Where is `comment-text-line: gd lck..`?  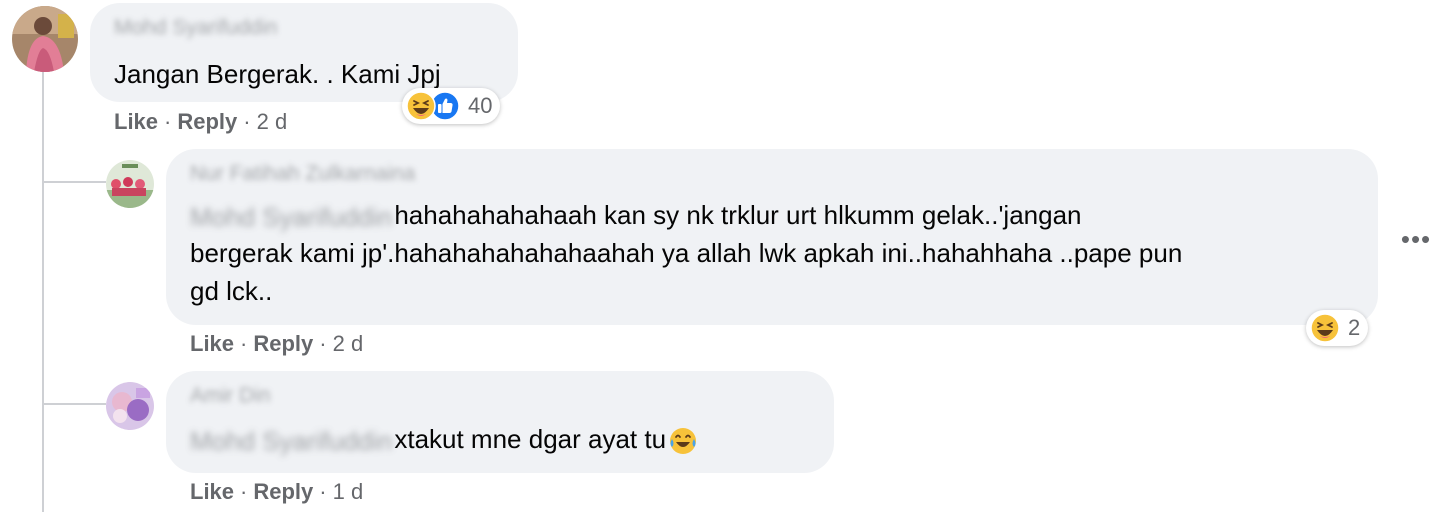 comment-text-line: gd lck.. is located at coordinates (231, 291).